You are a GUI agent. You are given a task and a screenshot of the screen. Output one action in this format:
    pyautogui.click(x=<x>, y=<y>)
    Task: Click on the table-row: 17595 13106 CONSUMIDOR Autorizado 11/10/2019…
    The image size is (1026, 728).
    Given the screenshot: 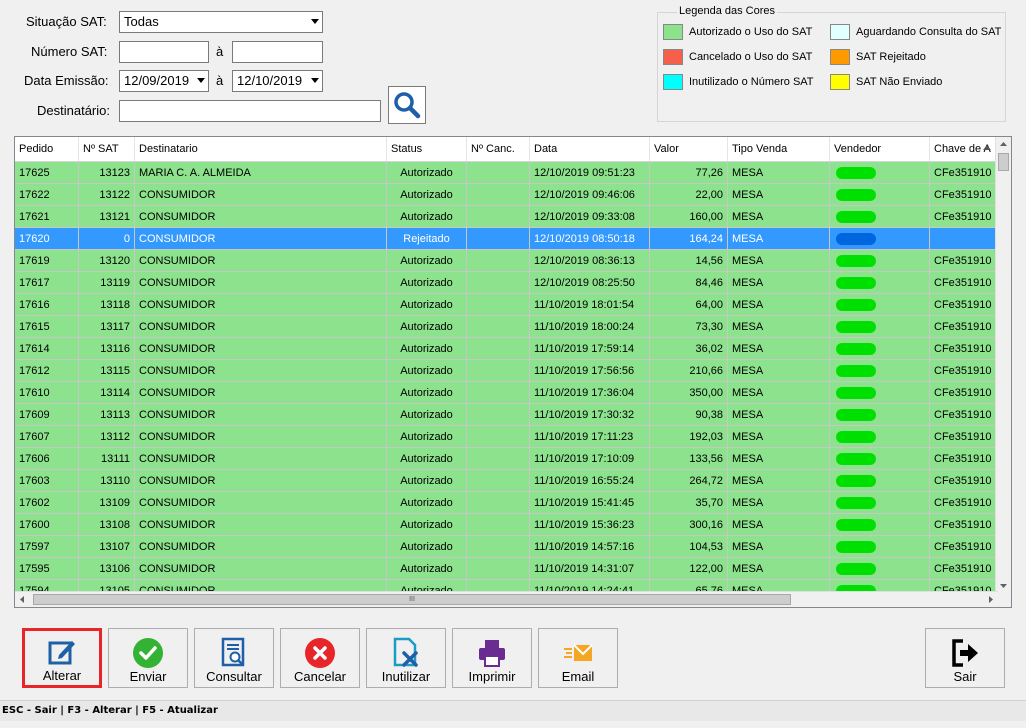 What is the action you would take?
    pyautogui.click(x=506, y=569)
    